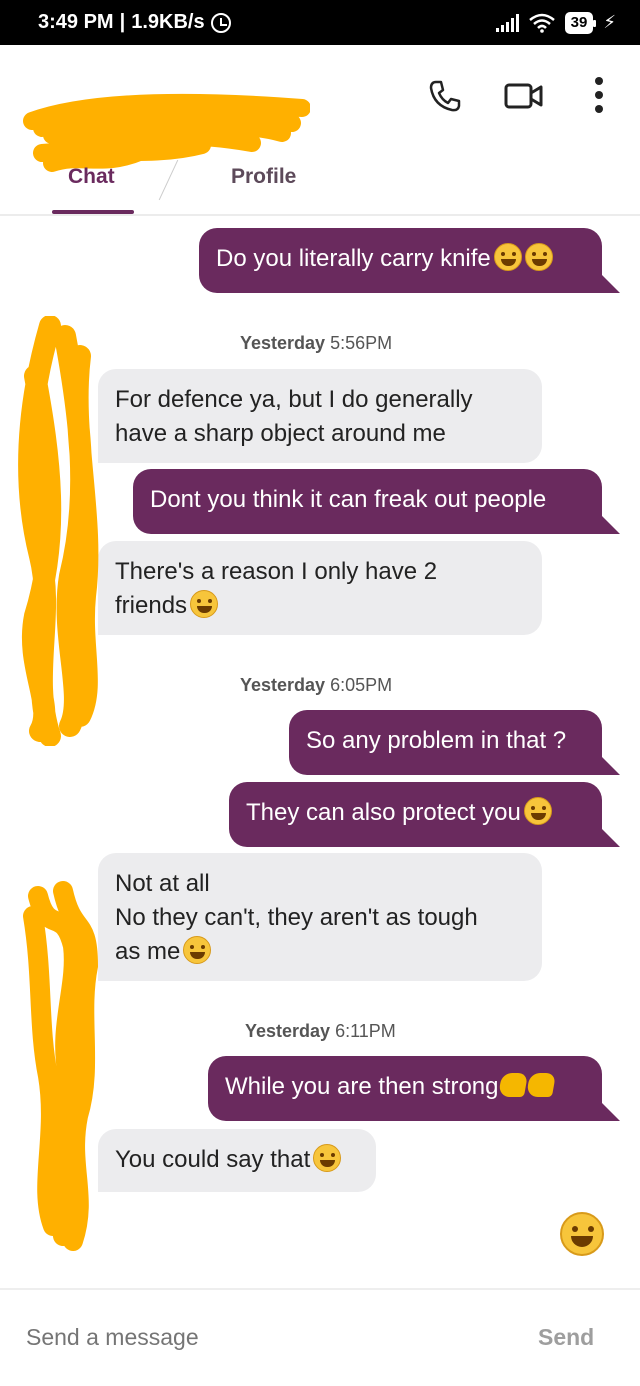 This screenshot has width=640, height=1386. What do you see at coordinates (151, 605) in the screenshot?
I see `message-text-line: friends` at bounding box center [151, 605].